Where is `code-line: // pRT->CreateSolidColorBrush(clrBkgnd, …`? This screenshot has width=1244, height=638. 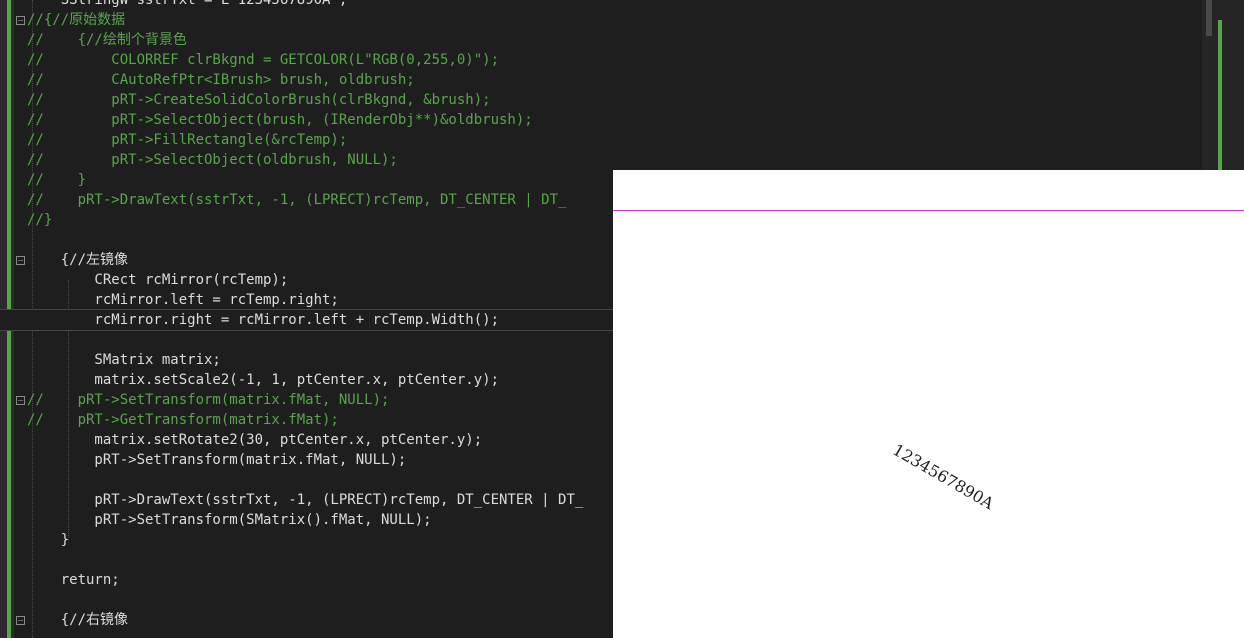 code-line: // pRT->CreateSolidColorBrush(clrBkgnd, … is located at coordinates (605, 100).